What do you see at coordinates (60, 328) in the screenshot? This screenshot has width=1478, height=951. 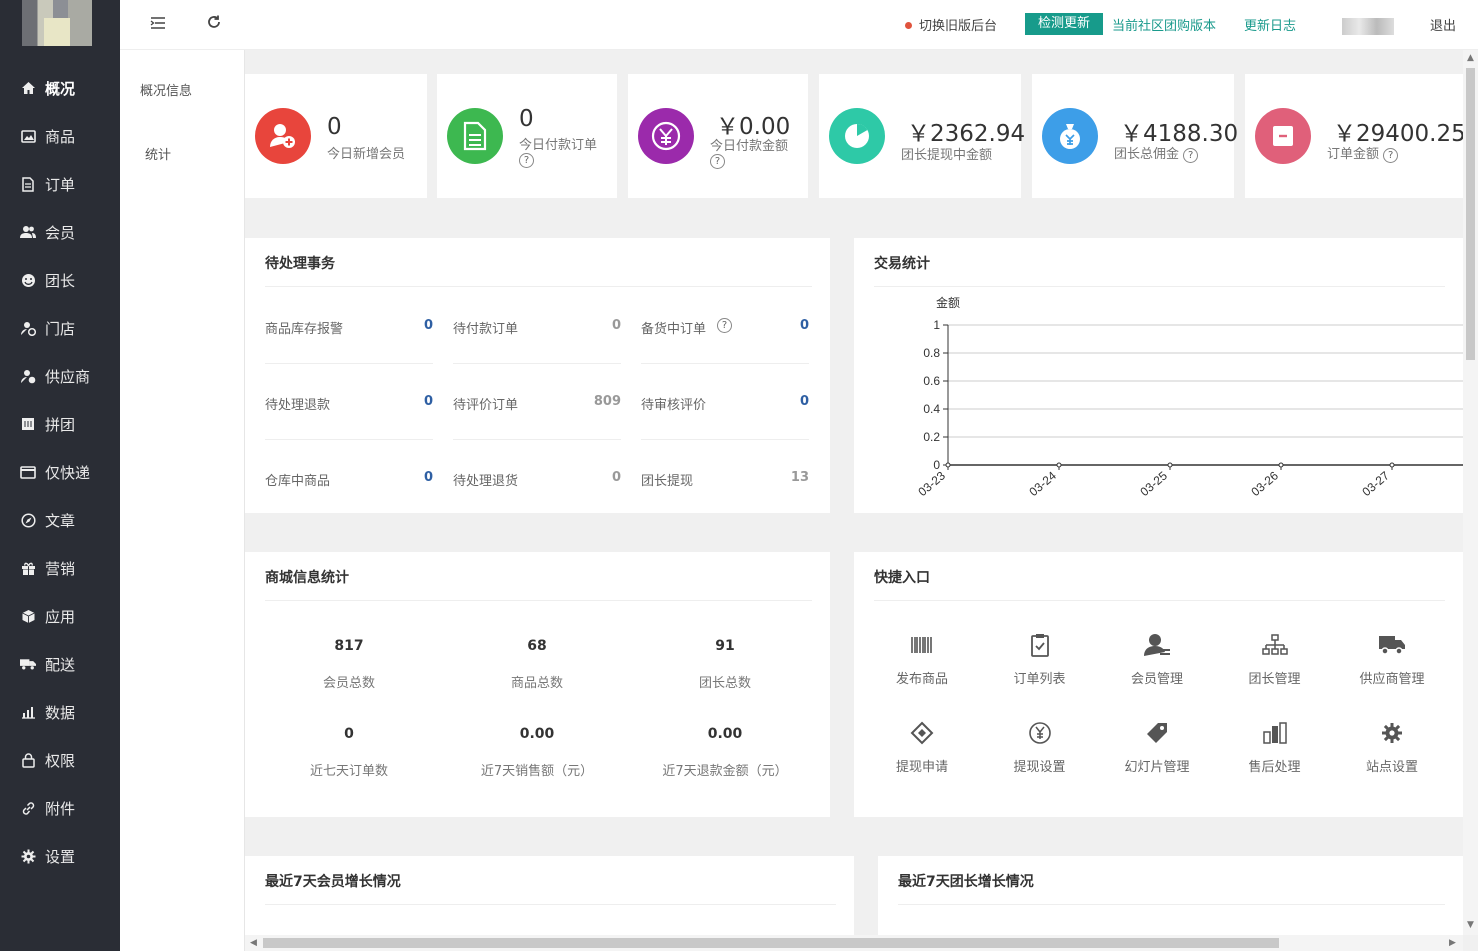 I see `sidebar-item-5: 门店` at bounding box center [60, 328].